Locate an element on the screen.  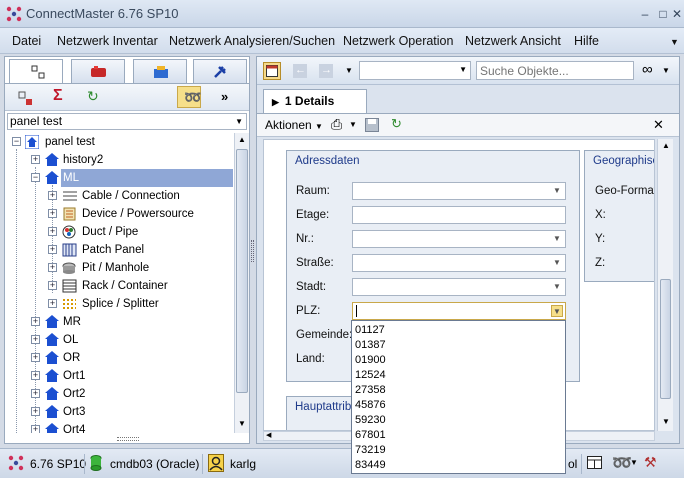
resize-grip is located at coordinates (128, 439).